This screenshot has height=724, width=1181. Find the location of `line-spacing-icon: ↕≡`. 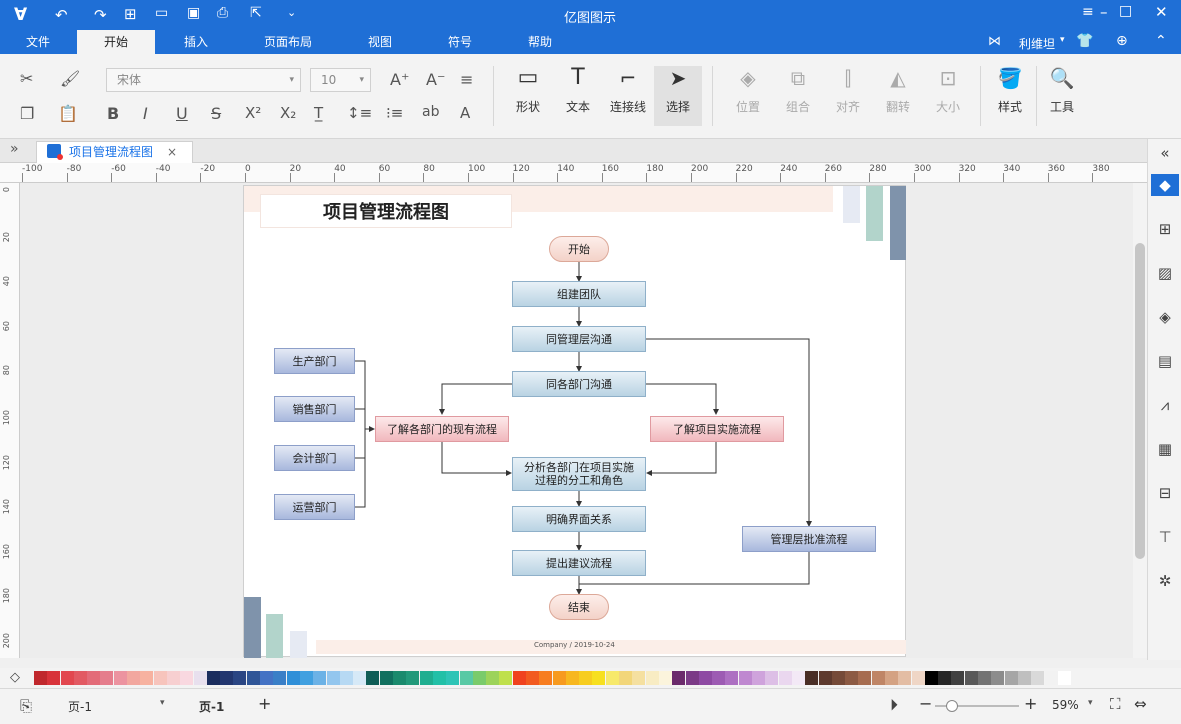

line-spacing-icon: ↕≡ is located at coordinates (359, 113).